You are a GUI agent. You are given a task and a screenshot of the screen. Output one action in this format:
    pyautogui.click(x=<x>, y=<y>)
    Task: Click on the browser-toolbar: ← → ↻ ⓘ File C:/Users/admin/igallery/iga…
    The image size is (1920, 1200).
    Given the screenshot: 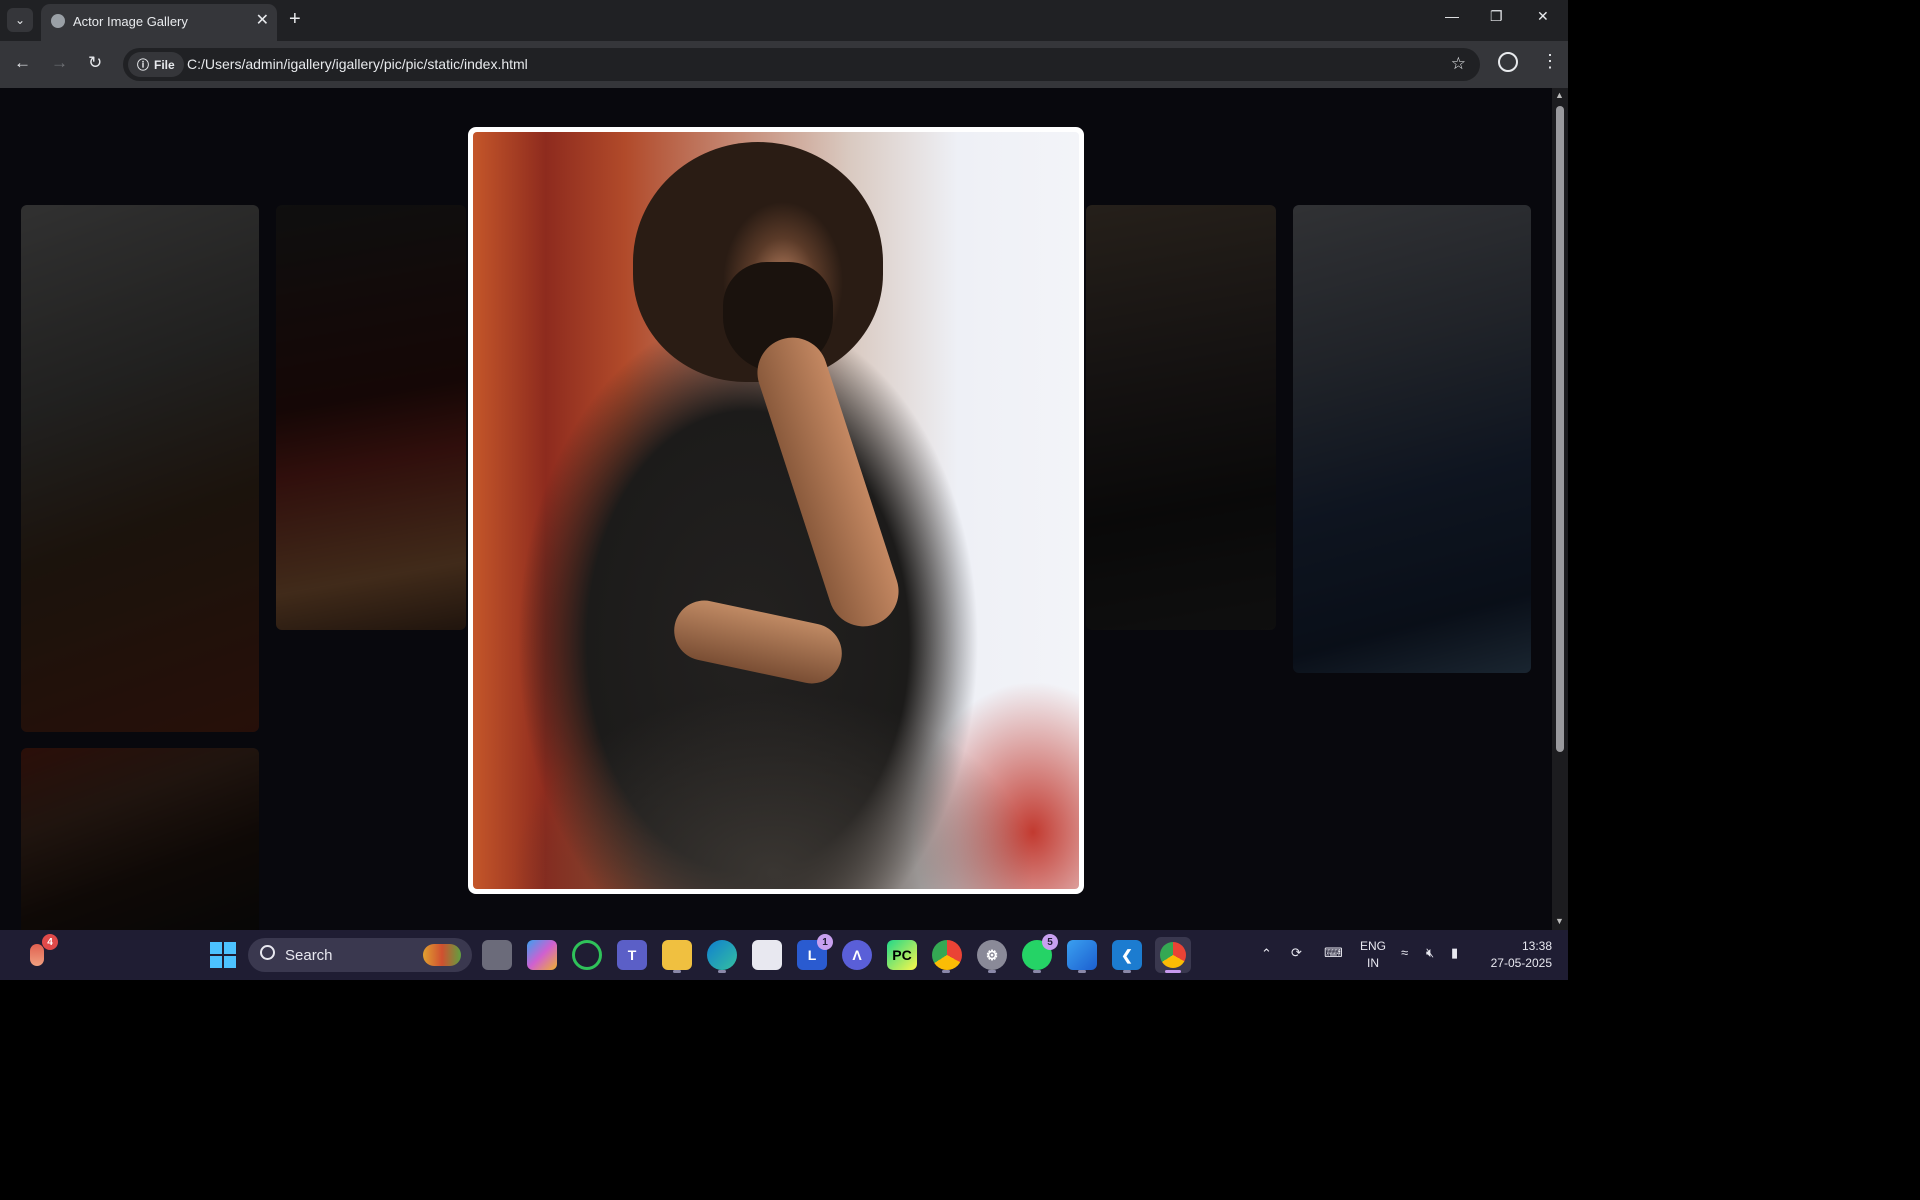 What is the action you would take?
    pyautogui.click(x=784, y=64)
    